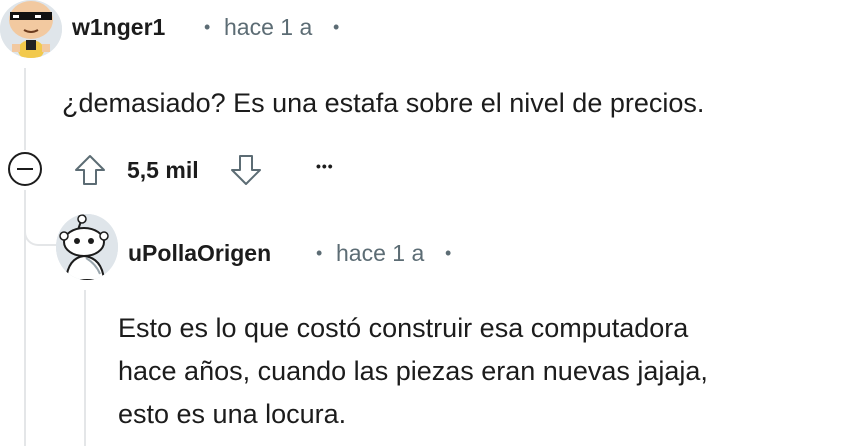 Image resolution: width=842 pixels, height=446 pixels. I want to click on thread-line-reply, so click(85, 368).